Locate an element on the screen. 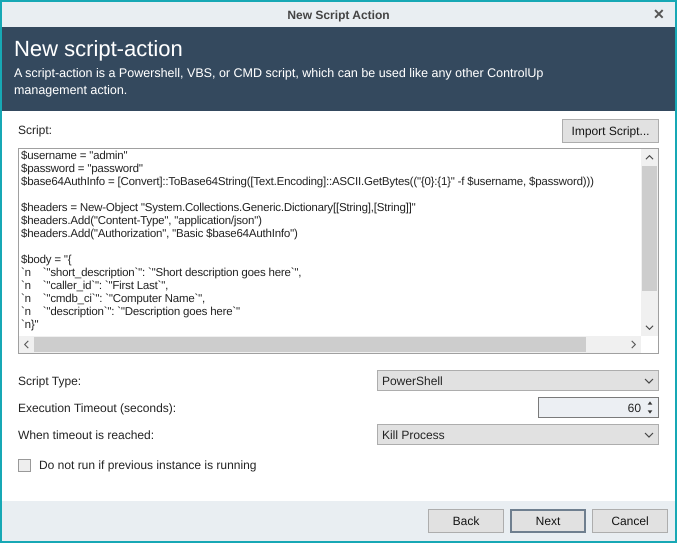 The height and width of the screenshot is (543, 677). code-line: $base64AuthInfo = [Convert]::ToBase64String([Text.Encoding]::ASCII.GetBytes(("{0}:{1}" -f $username, $password))) is located at coordinates (308, 182).